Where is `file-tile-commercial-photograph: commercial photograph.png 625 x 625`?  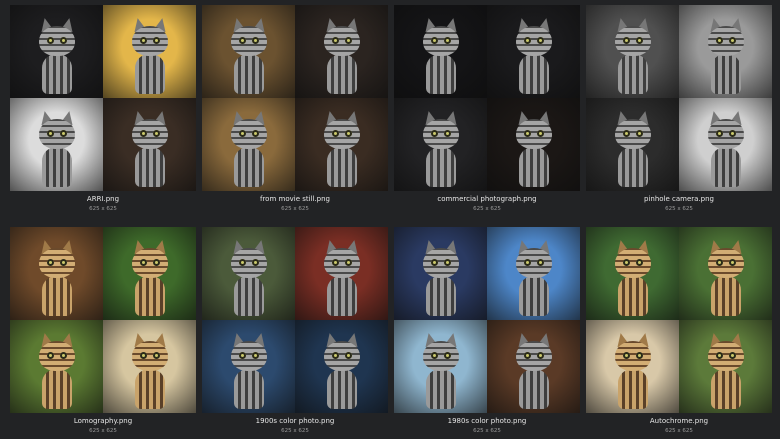
file-tile-commercial-photograph: commercial photograph.png 625 x 625 is located at coordinates (487, 110).